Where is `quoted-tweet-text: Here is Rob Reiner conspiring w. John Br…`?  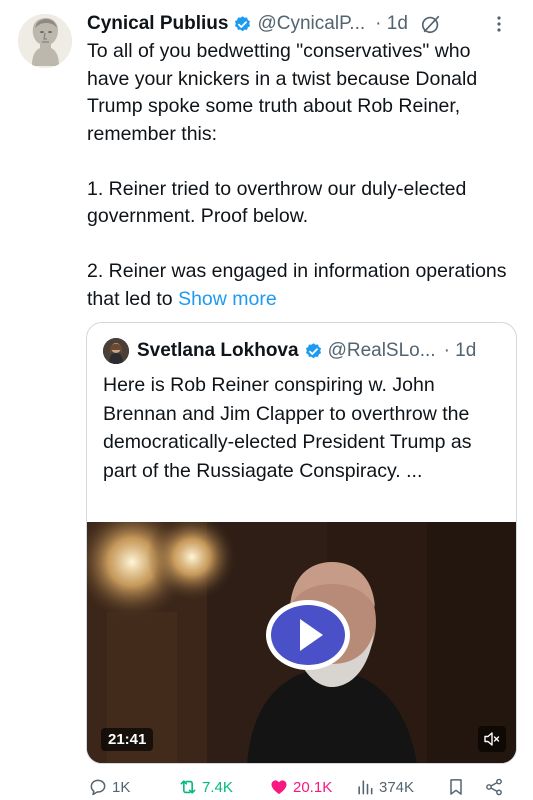 quoted-tweet-text: Here is Rob Reiner conspiring w. John Br… is located at coordinates (287, 428).